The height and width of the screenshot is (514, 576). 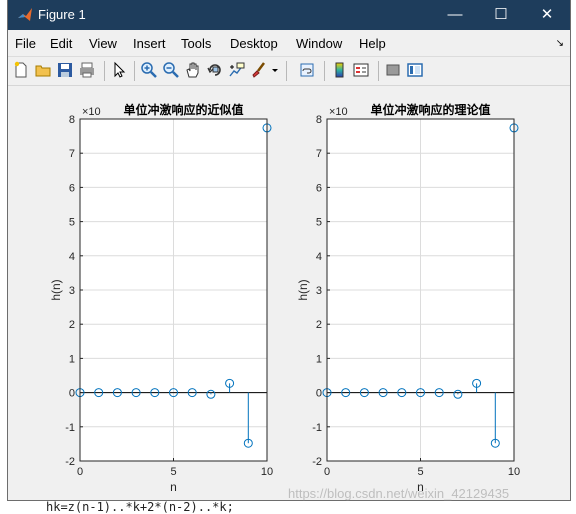 I want to click on chart1-y-tick-label: -1, so click(x=70, y=428).